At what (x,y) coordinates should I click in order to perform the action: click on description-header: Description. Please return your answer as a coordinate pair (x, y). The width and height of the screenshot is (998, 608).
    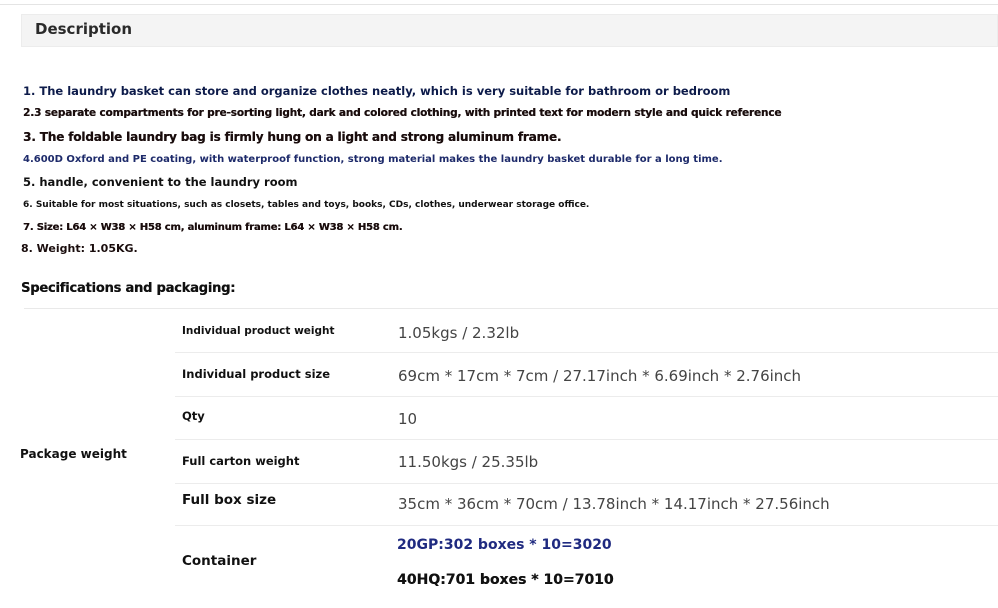
    Looking at the image, I should click on (509, 30).